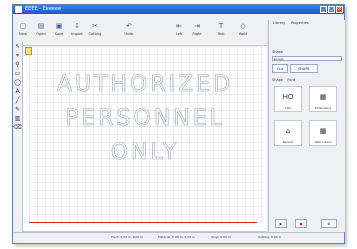 This screenshot has height=249, width=357. I want to click on cut-icon: ✂, so click(95, 26).